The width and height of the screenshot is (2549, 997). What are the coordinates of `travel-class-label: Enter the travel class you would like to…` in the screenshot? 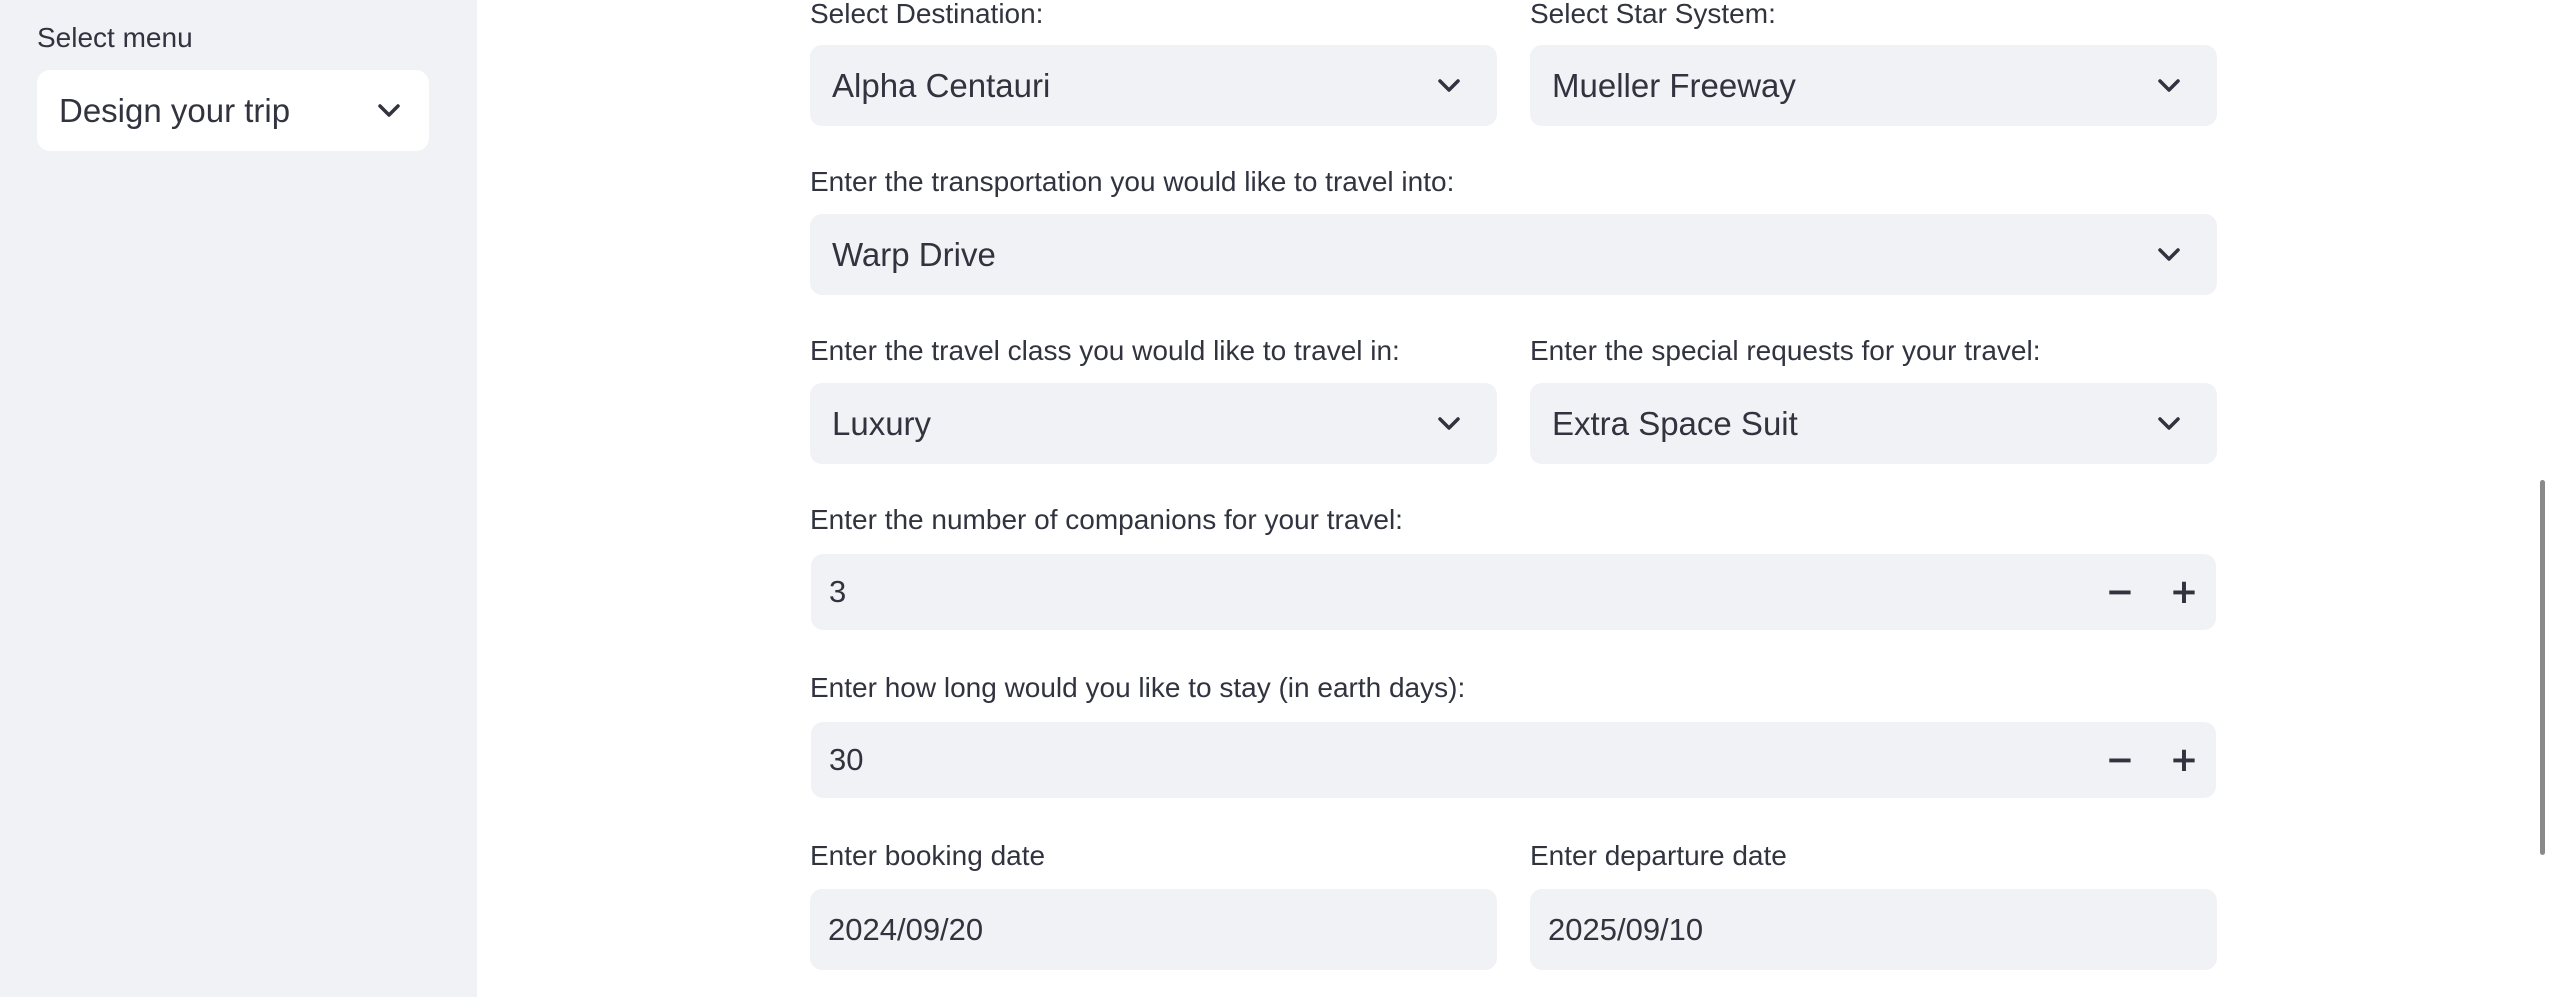 It's located at (1105, 350).